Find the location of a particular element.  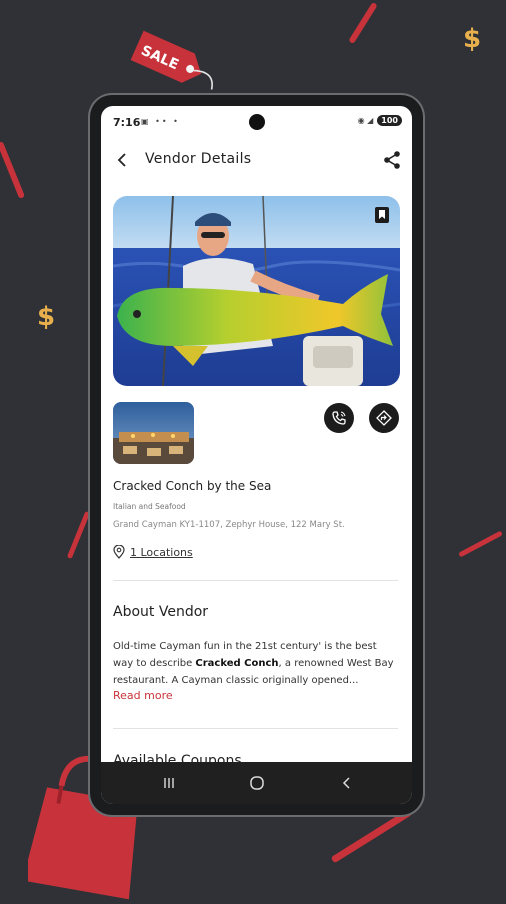

call-button is located at coordinates (339, 418).